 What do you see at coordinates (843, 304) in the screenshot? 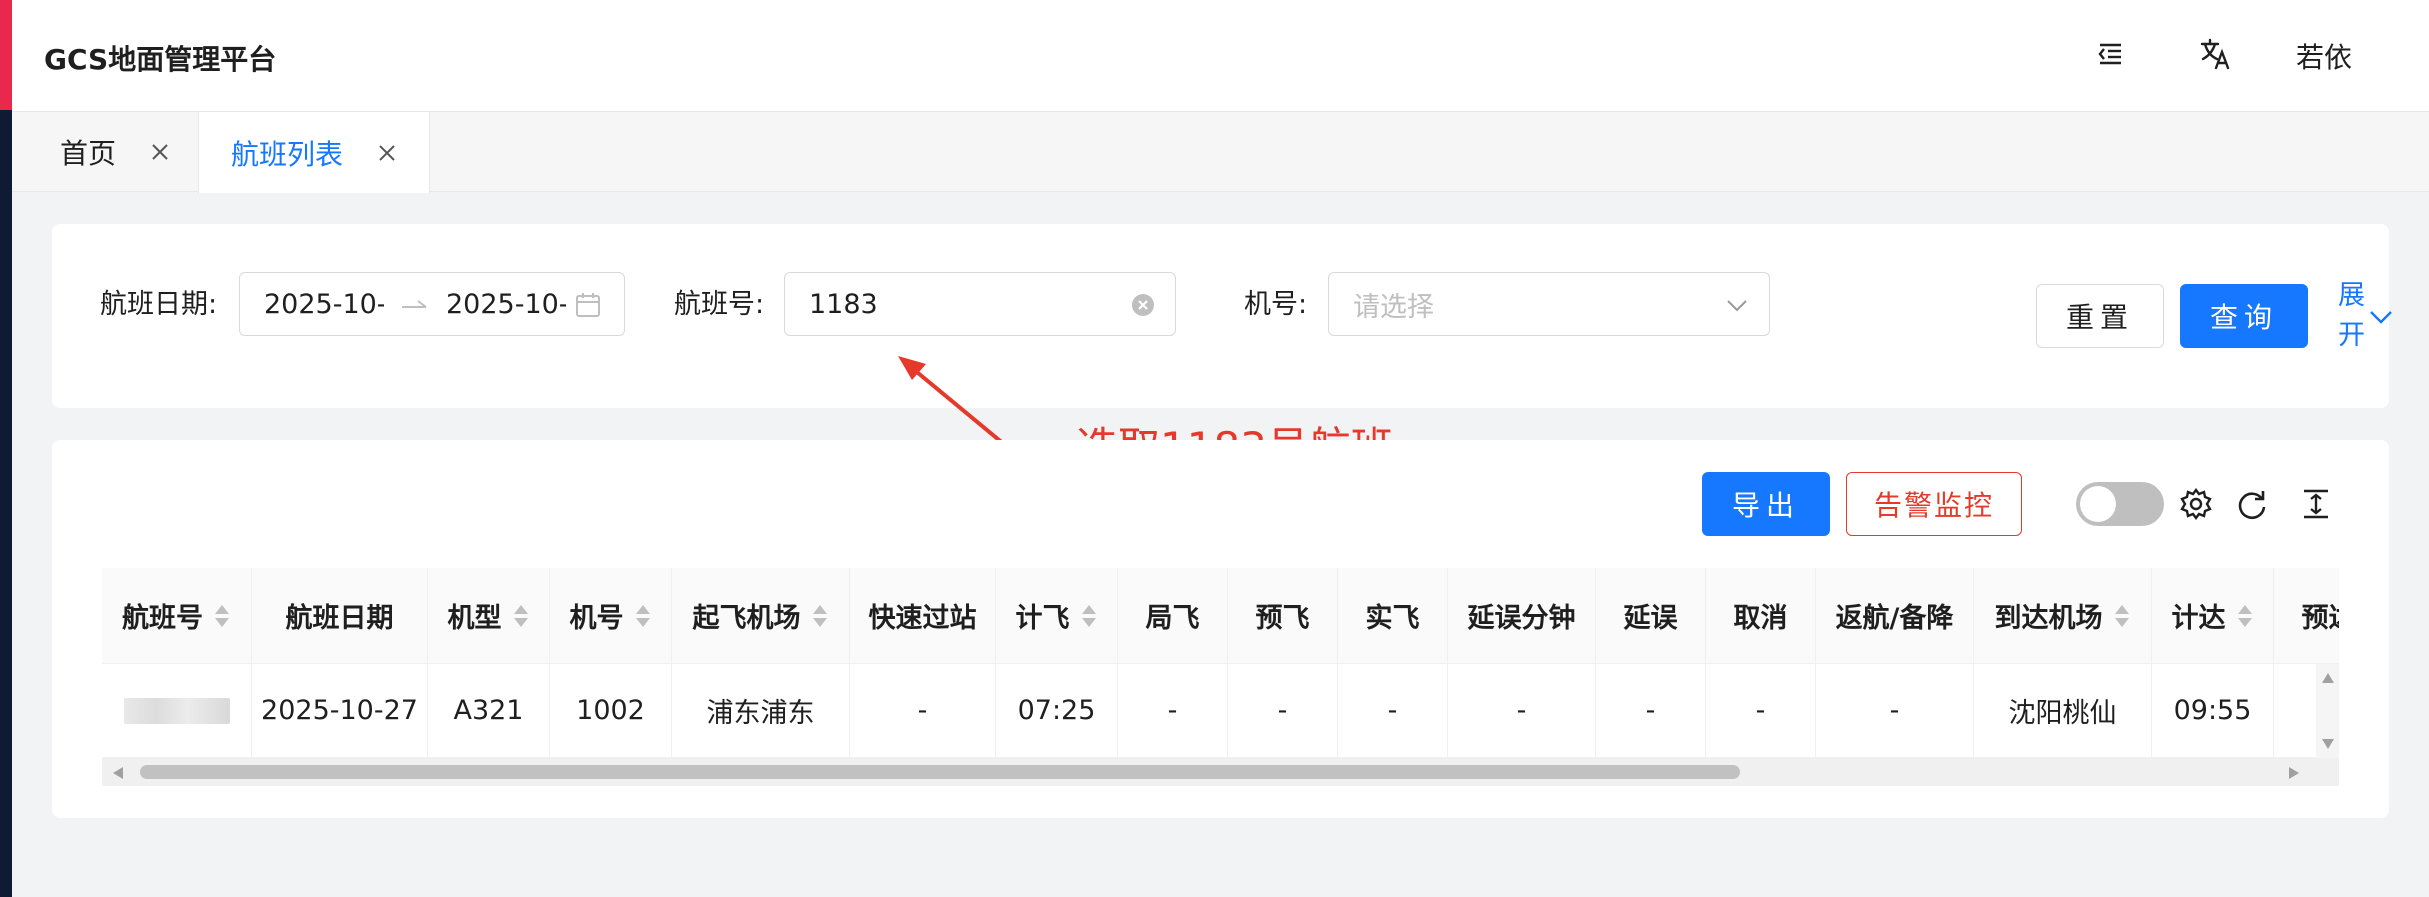
I see `flight-number-value: 1183` at bounding box center [843, 304].